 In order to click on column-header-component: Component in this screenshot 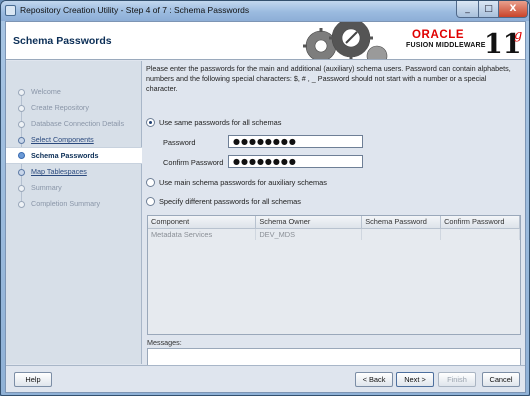, I will do `click(202, 222)`.